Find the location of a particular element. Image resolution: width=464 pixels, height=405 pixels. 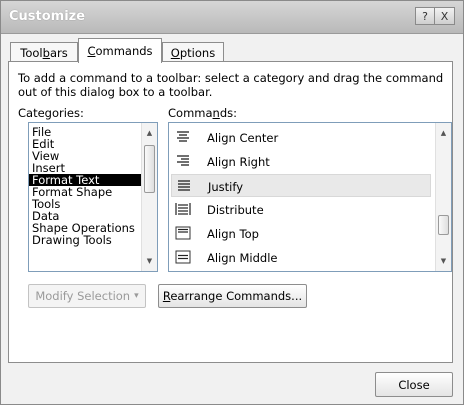

title-bar: Customize ? X is located at coordinates (232, 17).